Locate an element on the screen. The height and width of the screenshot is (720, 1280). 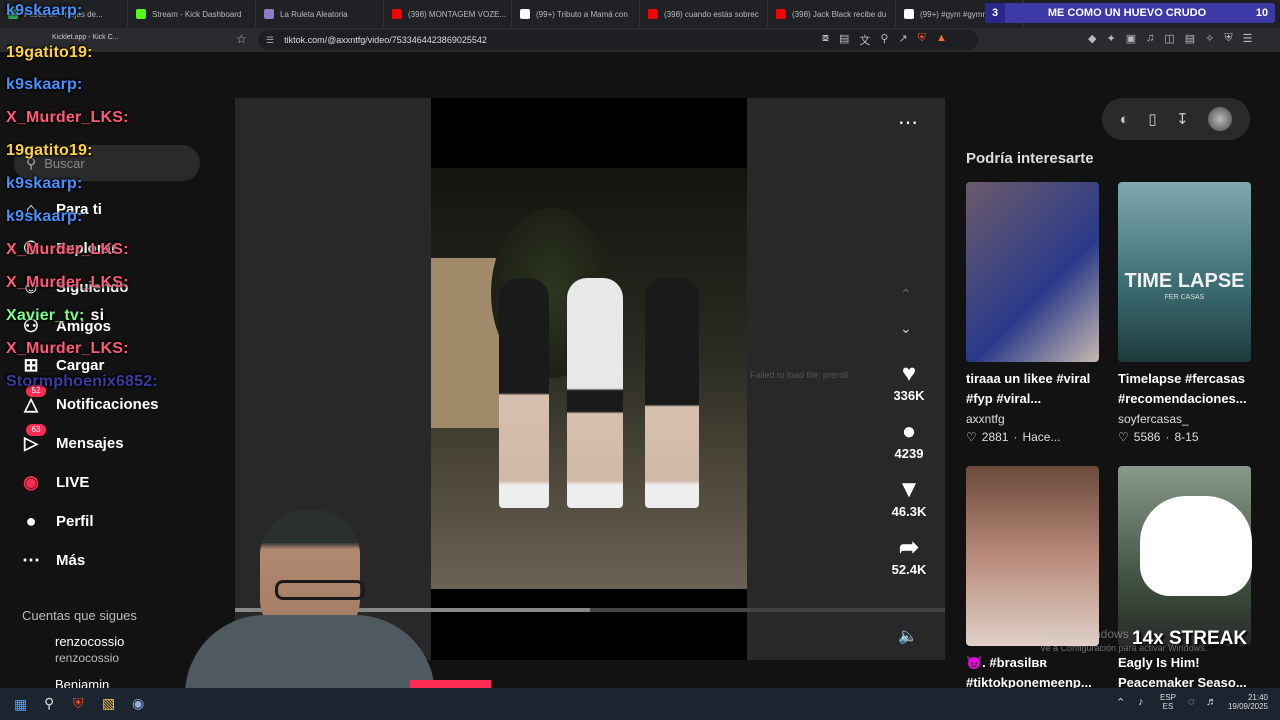
recommendation-author: axxntfg is located at coordinates (985, 419).